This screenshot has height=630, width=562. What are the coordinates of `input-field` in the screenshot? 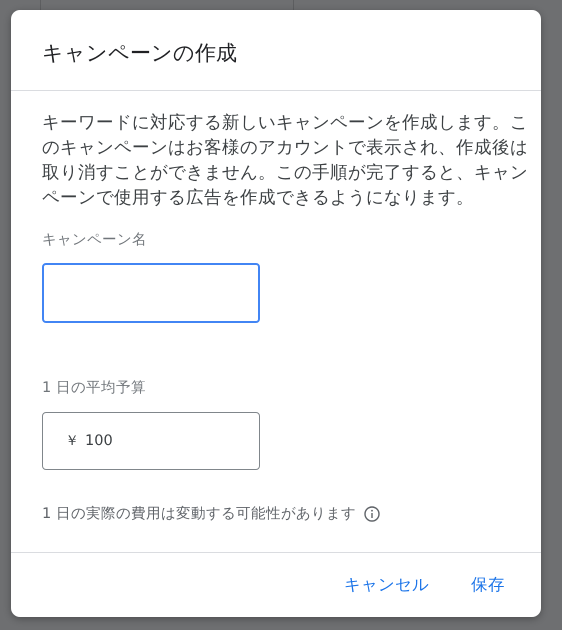 It's located at (151, 293).